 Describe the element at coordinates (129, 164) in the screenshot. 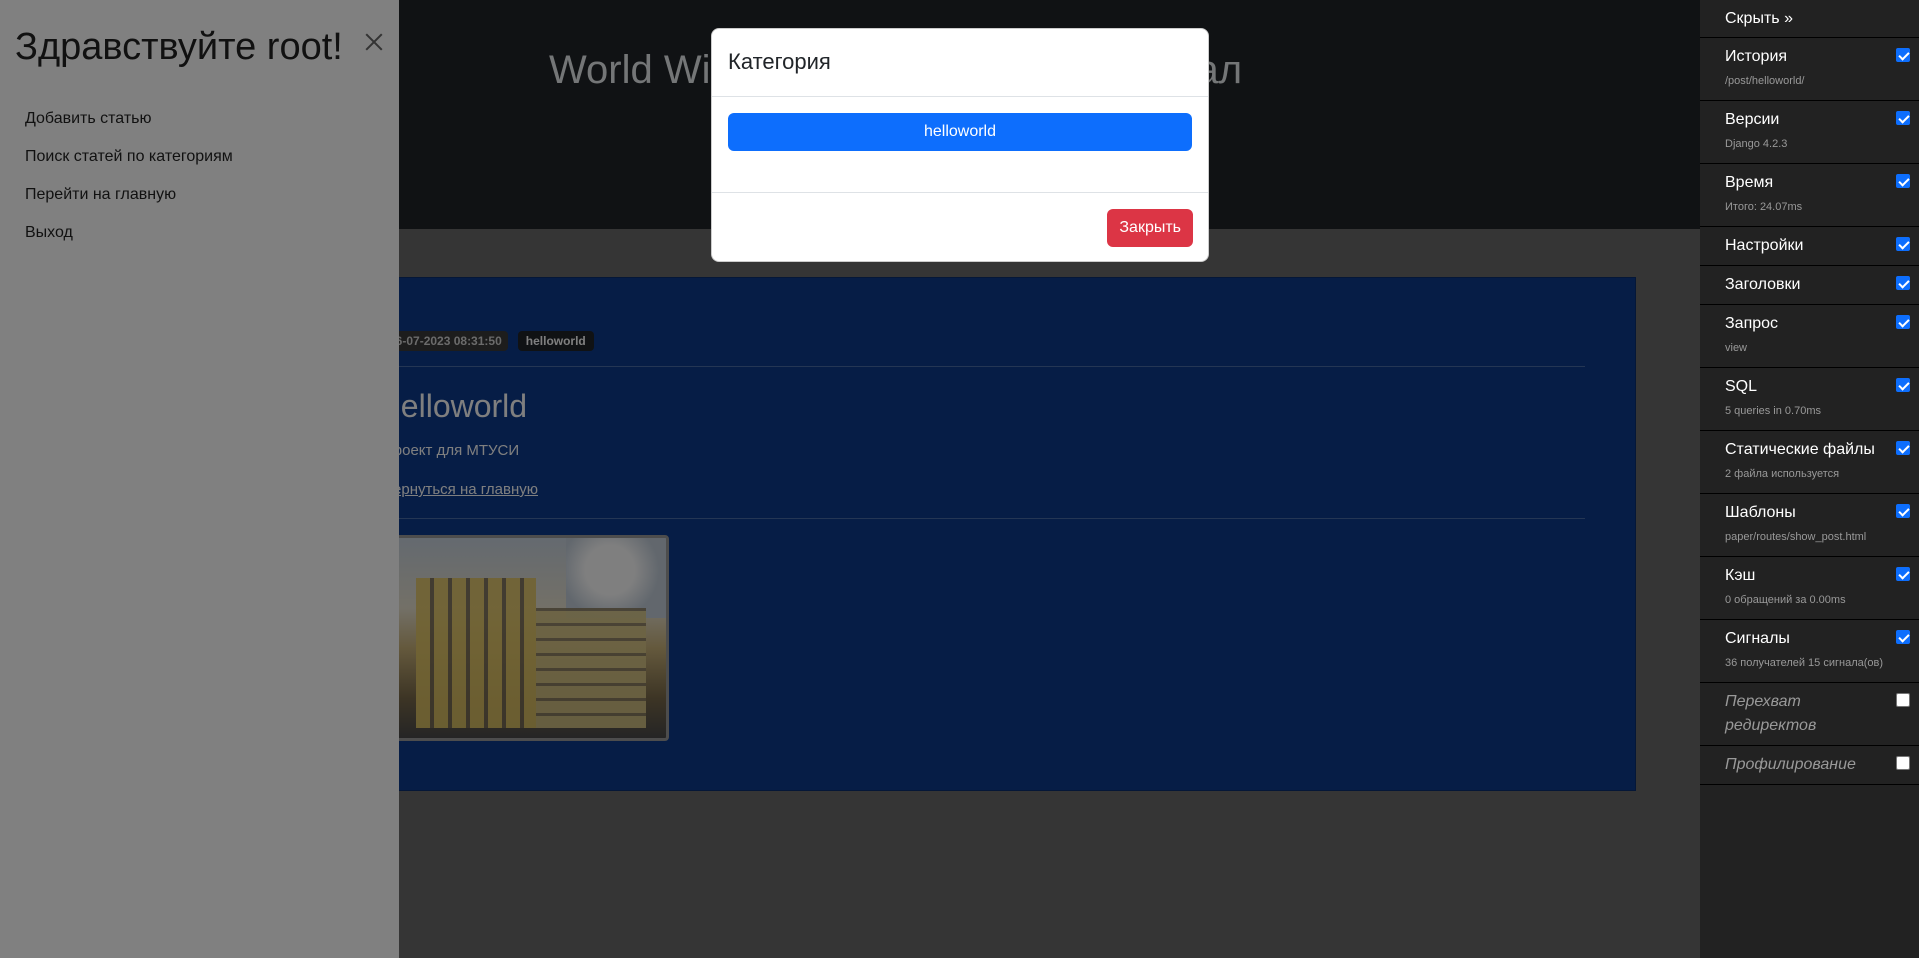

I see `nav-search-by-category: Поиск статей по категориям` at that location.